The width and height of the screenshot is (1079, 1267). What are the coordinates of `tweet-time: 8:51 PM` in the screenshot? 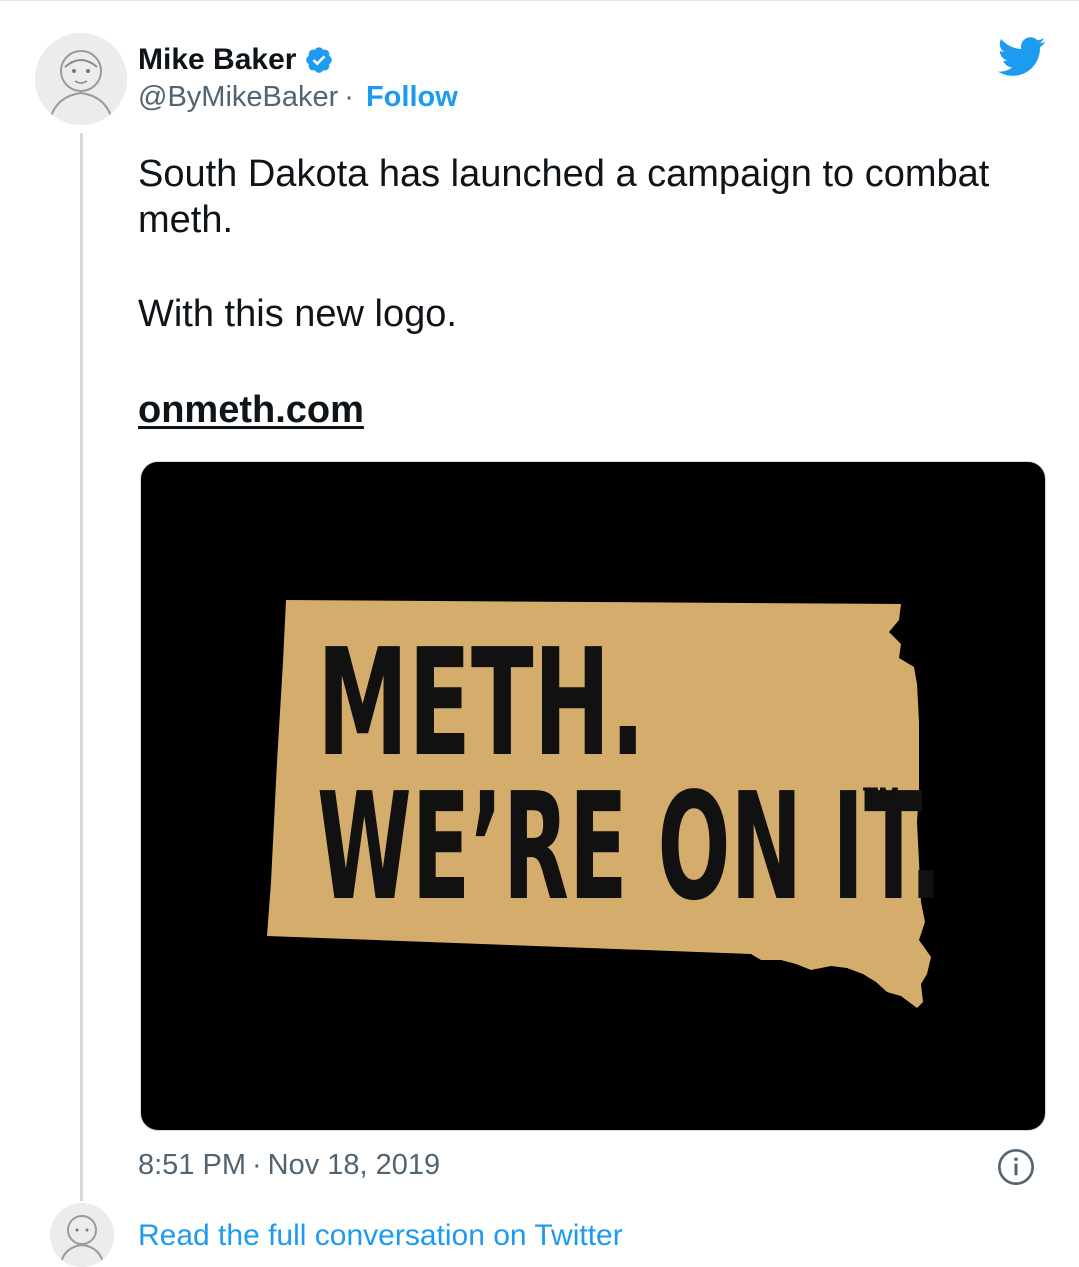 It's located at (192, 1165).